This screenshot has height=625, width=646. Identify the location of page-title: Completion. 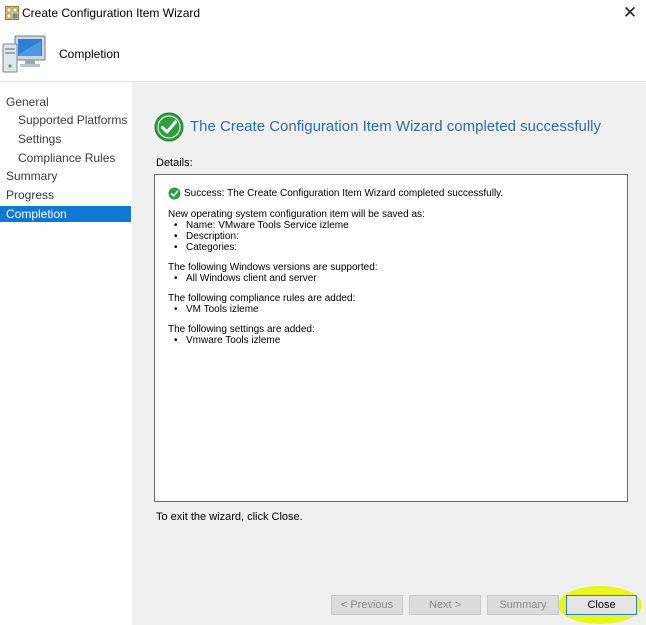
(89, 54).